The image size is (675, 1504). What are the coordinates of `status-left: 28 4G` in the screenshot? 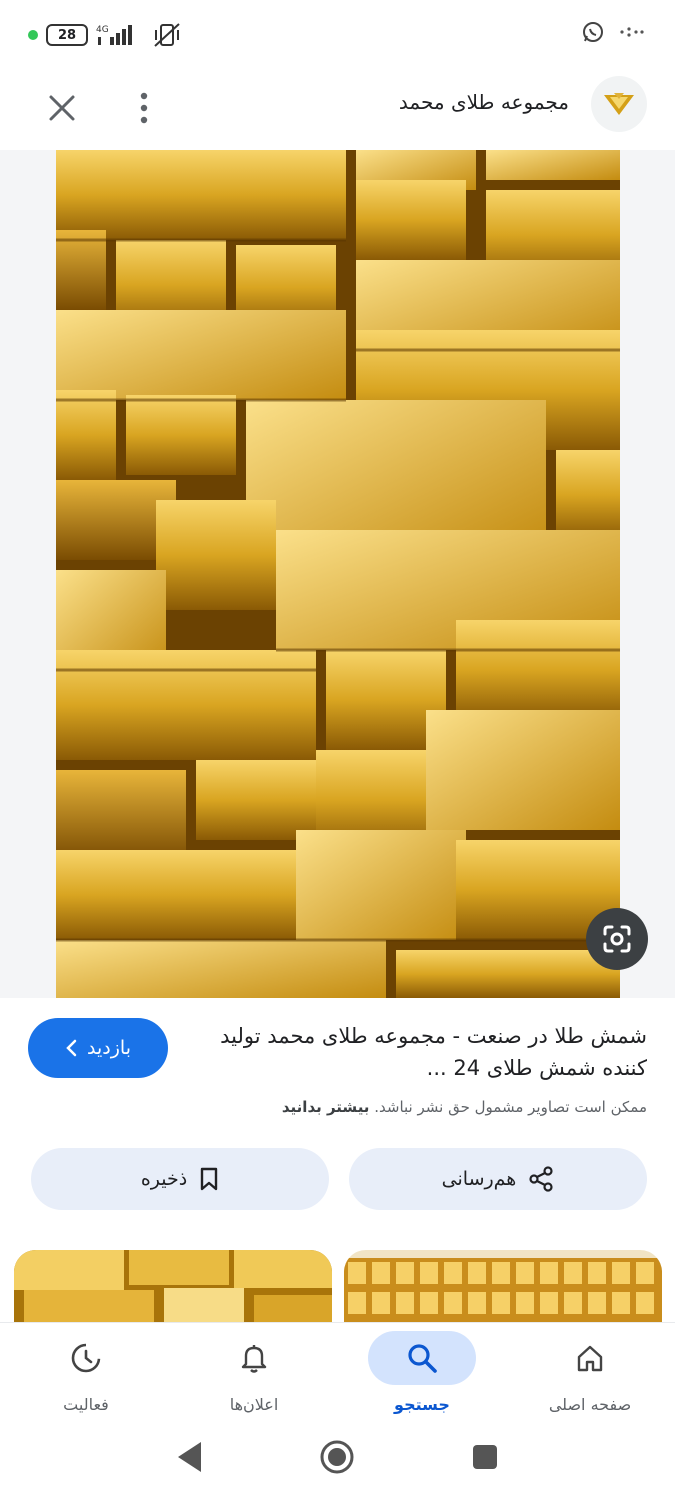 It's located at (105, 35).